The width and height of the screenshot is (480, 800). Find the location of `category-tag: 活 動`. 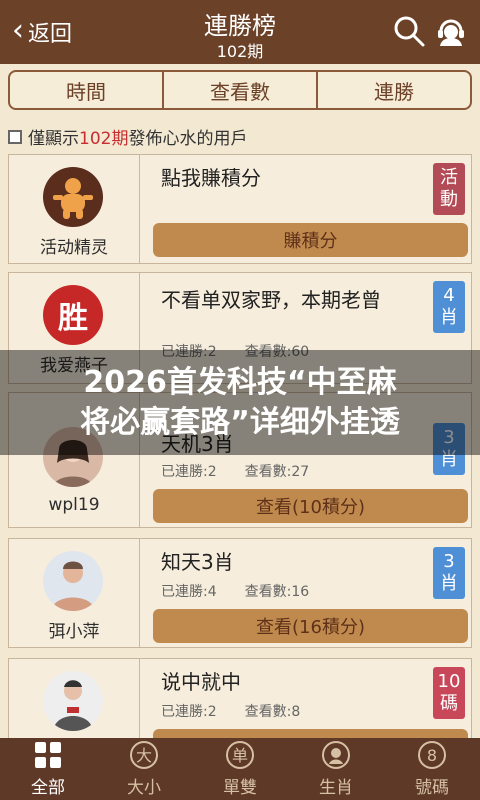

category-tag: 活 動 is located at coordinates (449, 189).